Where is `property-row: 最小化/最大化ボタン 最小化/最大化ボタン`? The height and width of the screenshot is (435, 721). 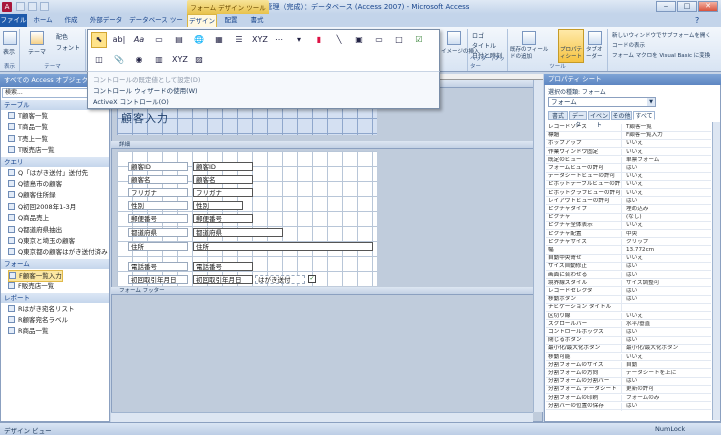 property-row: 最小化/最大化ボタン 最小化/最大化ボタン is located at coordinates (628, 349).